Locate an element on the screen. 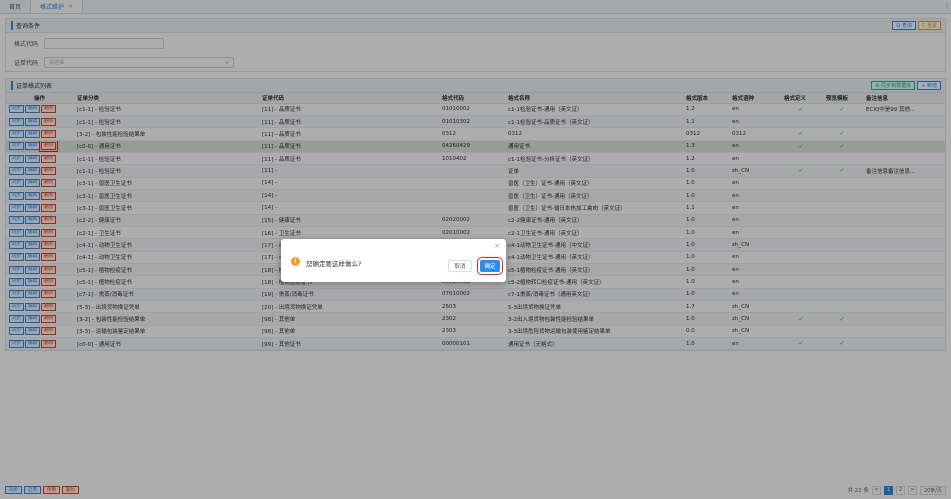 Image resolution: width=951 pixels, height=499 pixels. confirm-button: 确定 is located at coordinates (490, 266).